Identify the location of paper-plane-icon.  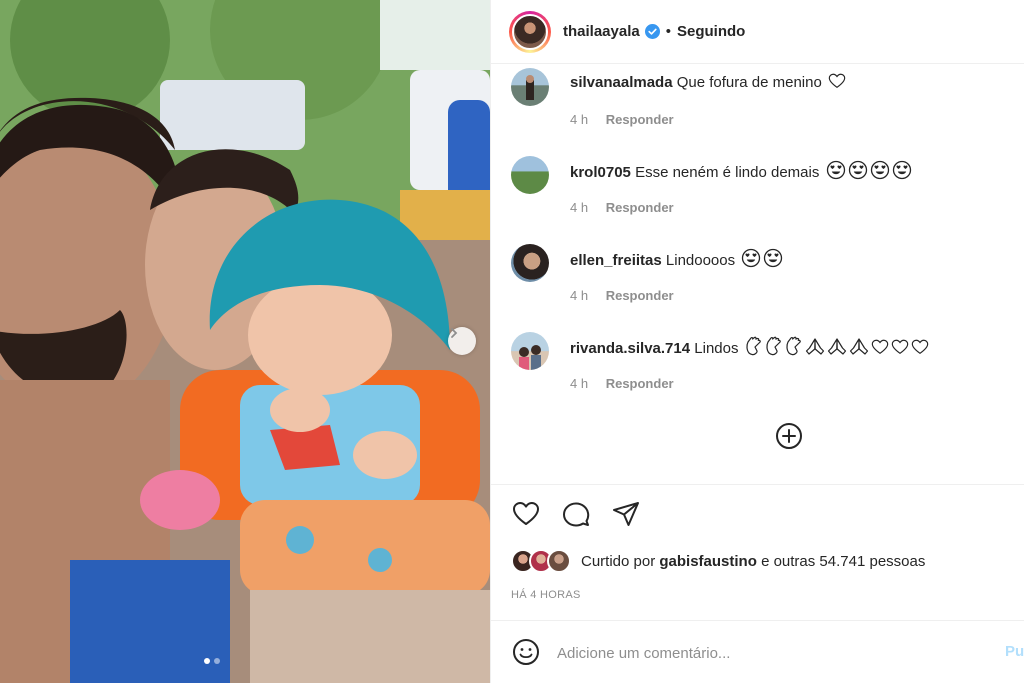
(626, 514).